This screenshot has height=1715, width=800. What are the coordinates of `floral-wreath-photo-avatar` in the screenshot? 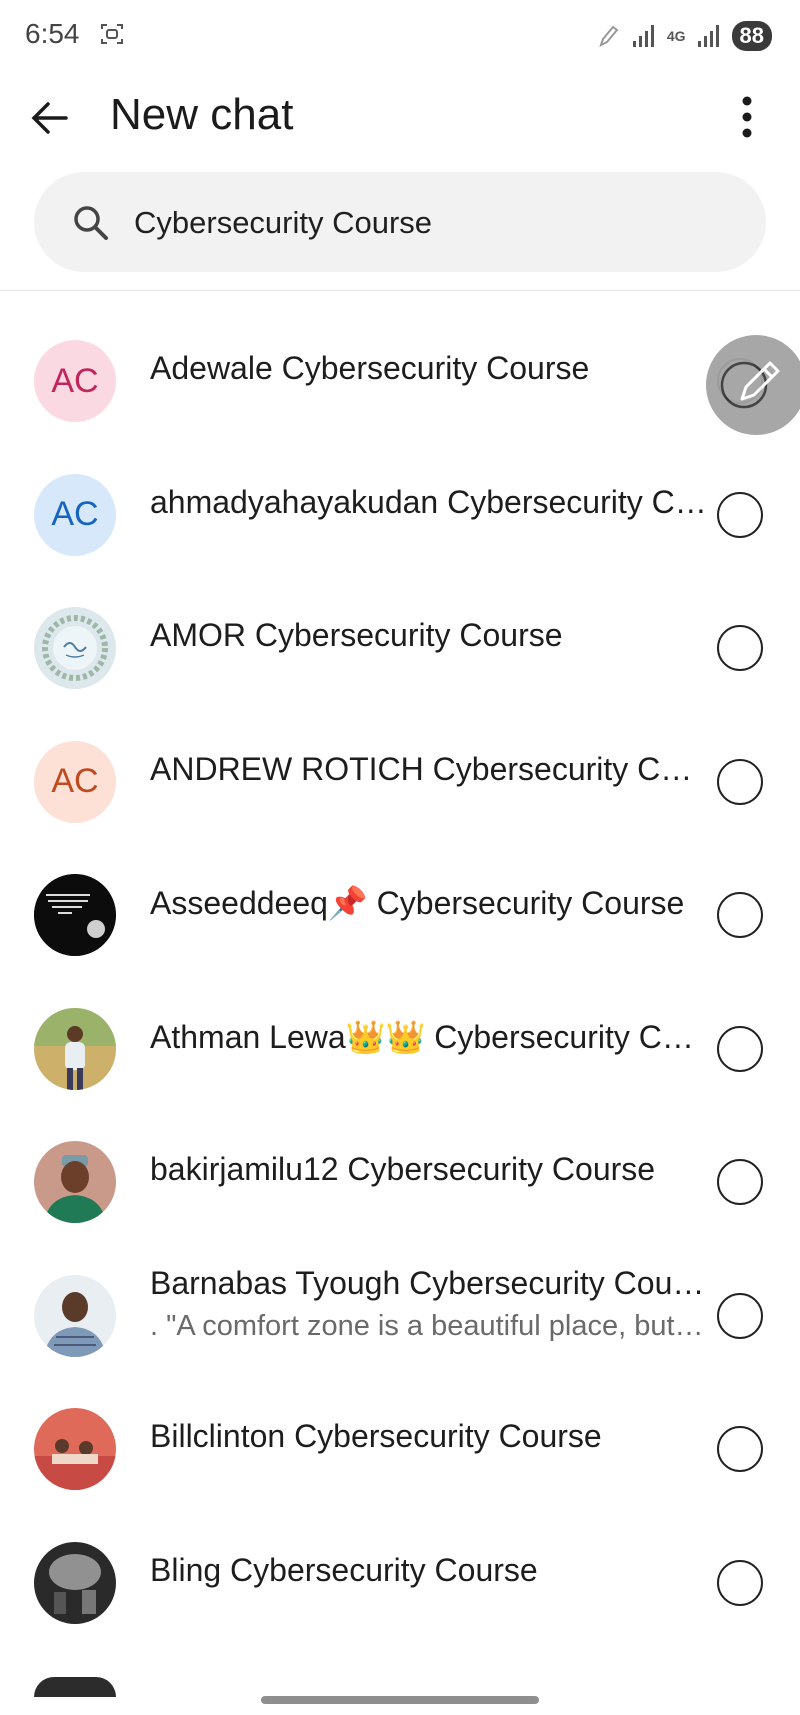 It's located at (75, 648).